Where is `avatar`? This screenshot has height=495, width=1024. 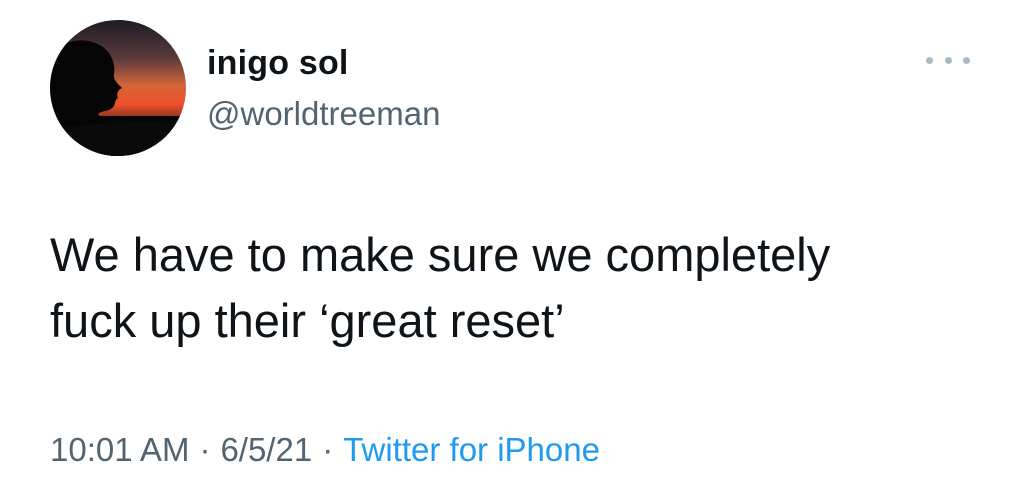 avatar is located at coordinates (118, 88).